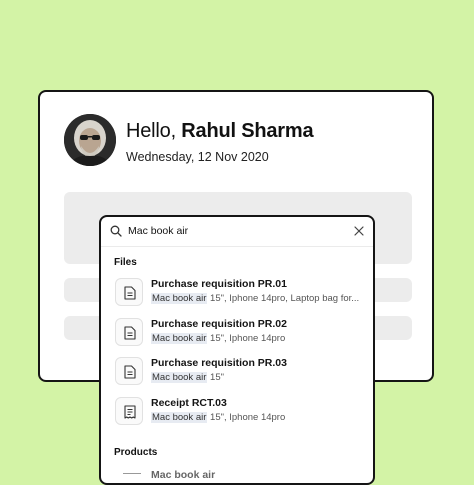  Describe the element at coordinates (359, 231) in the screenshot. I see `close-icon` at that location.